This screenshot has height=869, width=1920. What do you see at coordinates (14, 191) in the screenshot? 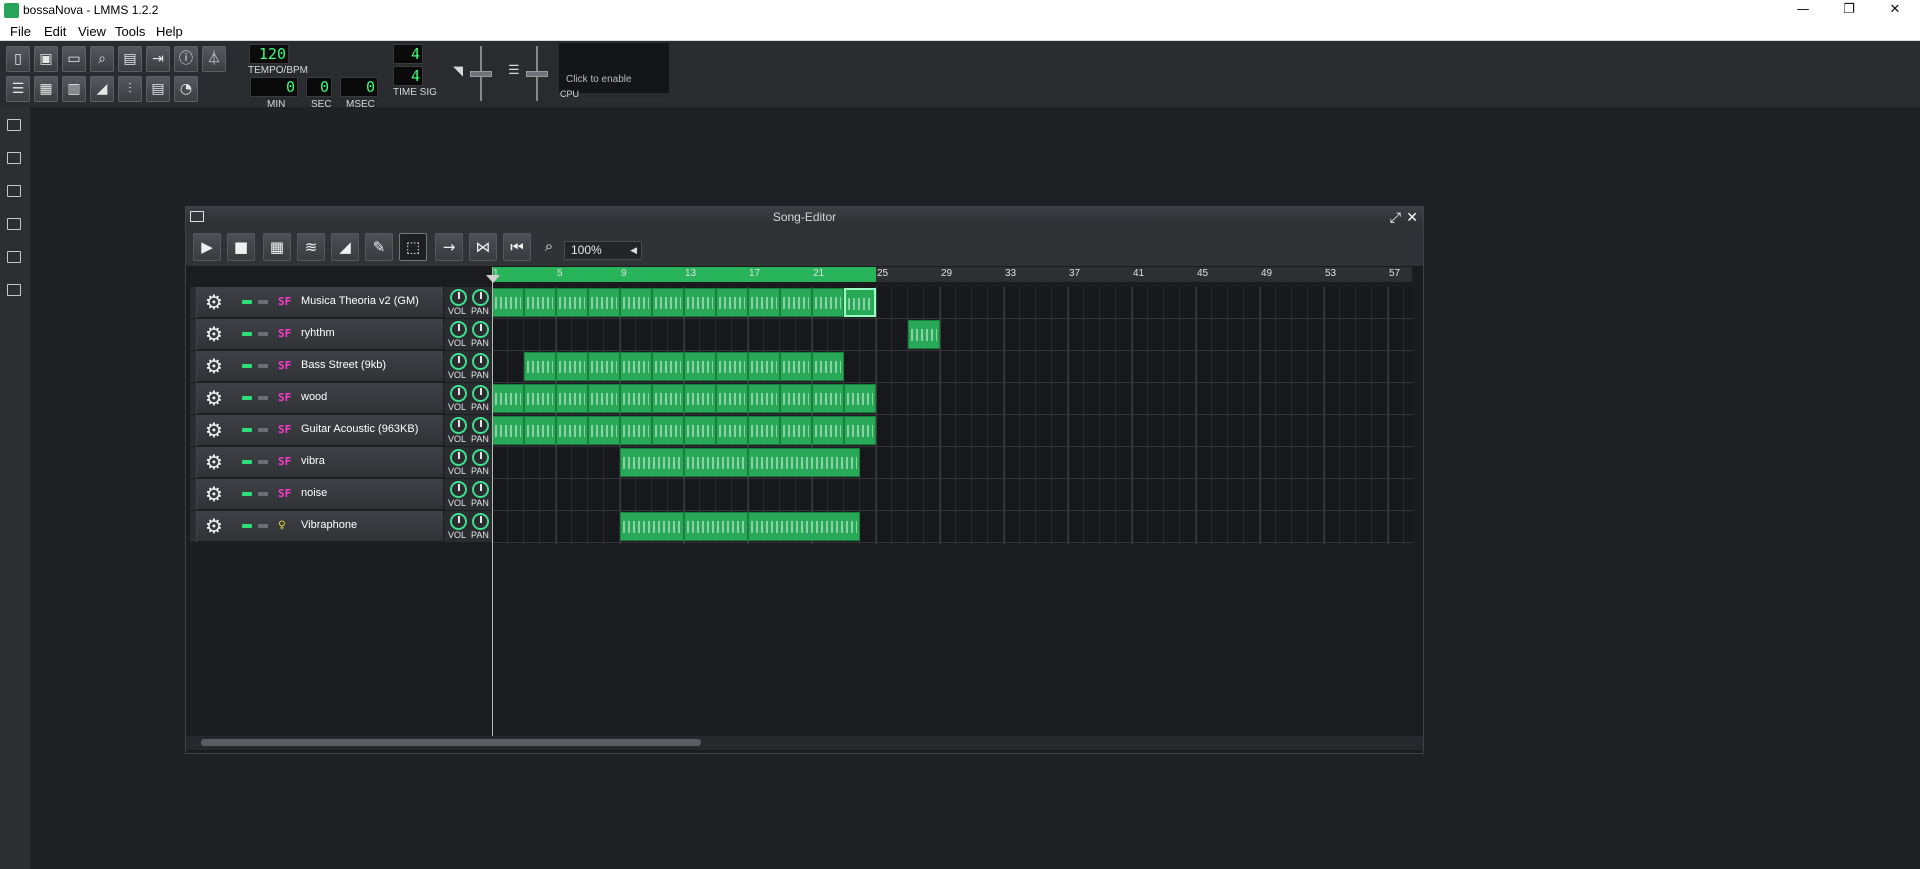
I see `my-samples-icon` at bounding box center [14, 191].